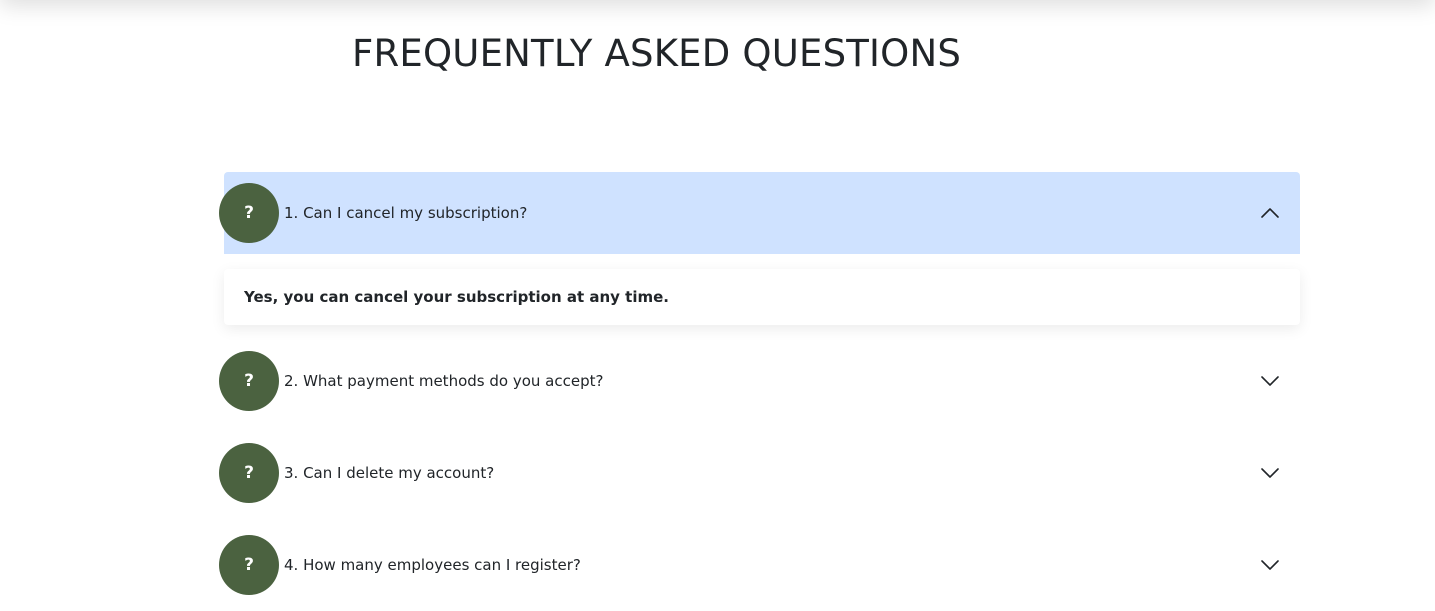  What do you see at coordinates (389, 473) in the screenshot?
I see `faq-question-text: 3. Can I delete my account?` at bounding box center [389, 473].